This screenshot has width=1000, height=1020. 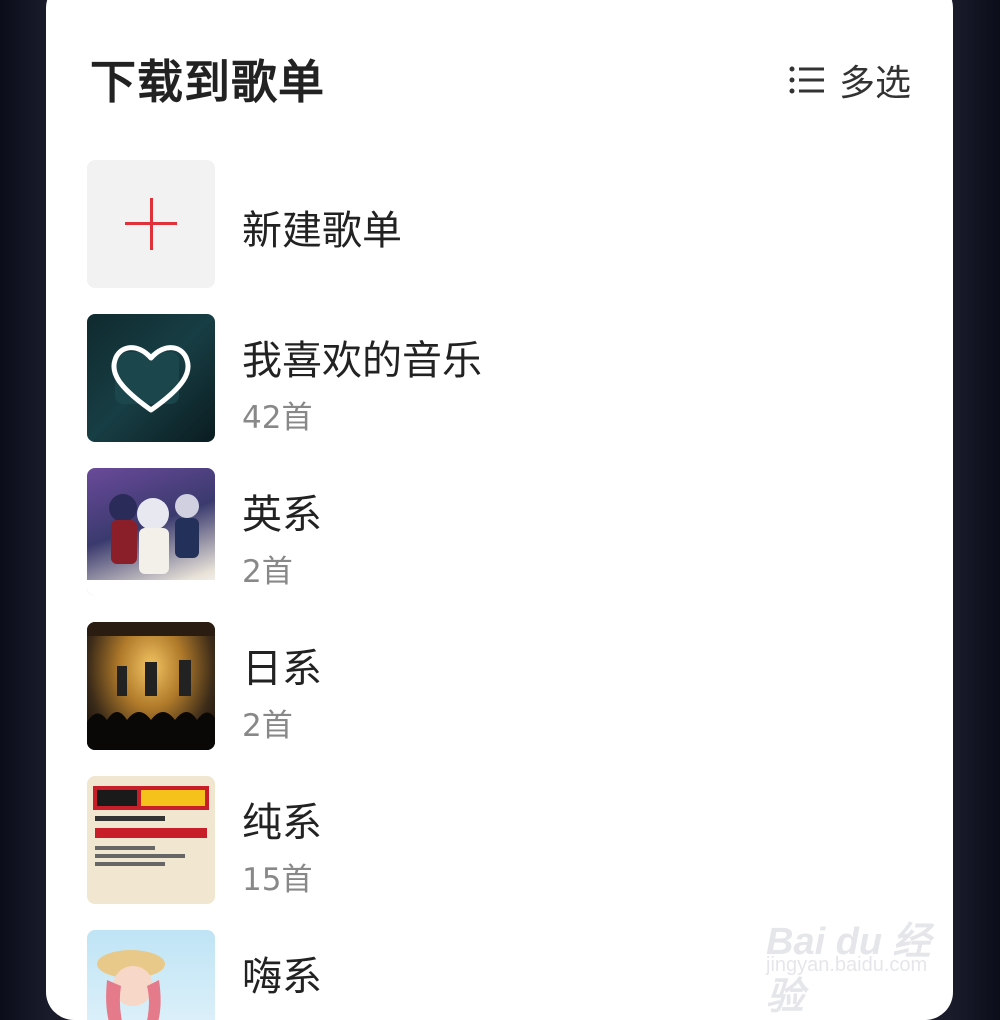 What do you see at coordinates (207, 82) in the screenshot?
I see `sheet-title: 下载到歌单` at bounding box center [207, 82].